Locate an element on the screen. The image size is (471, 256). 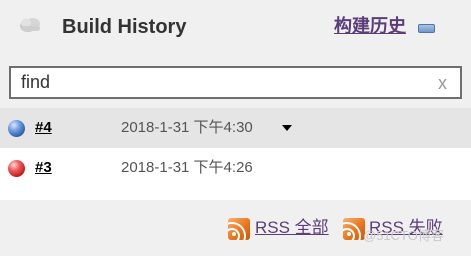
build-timestamp: 2018-1-31 下午4:30 is located at coordinates (187, 127).